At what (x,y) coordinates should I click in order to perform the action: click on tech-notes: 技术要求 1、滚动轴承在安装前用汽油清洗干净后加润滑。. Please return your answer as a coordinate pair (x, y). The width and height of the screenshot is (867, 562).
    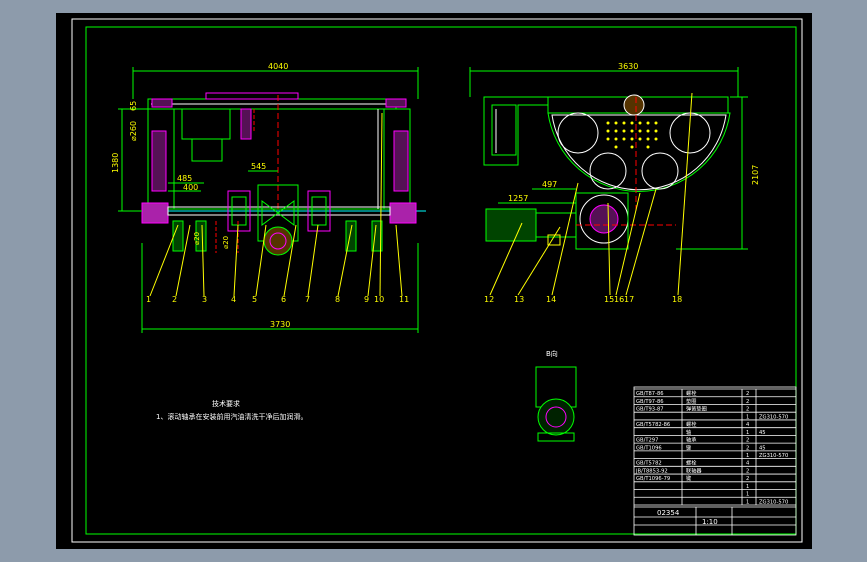
    Looking at the image, I should click on (231, 410).